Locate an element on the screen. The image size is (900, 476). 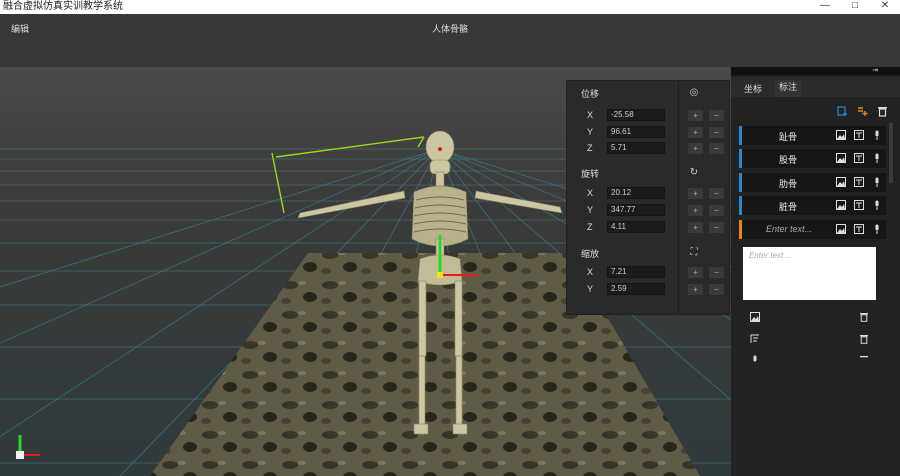
part-label: 股骨 is located at coordinates (788, 159).